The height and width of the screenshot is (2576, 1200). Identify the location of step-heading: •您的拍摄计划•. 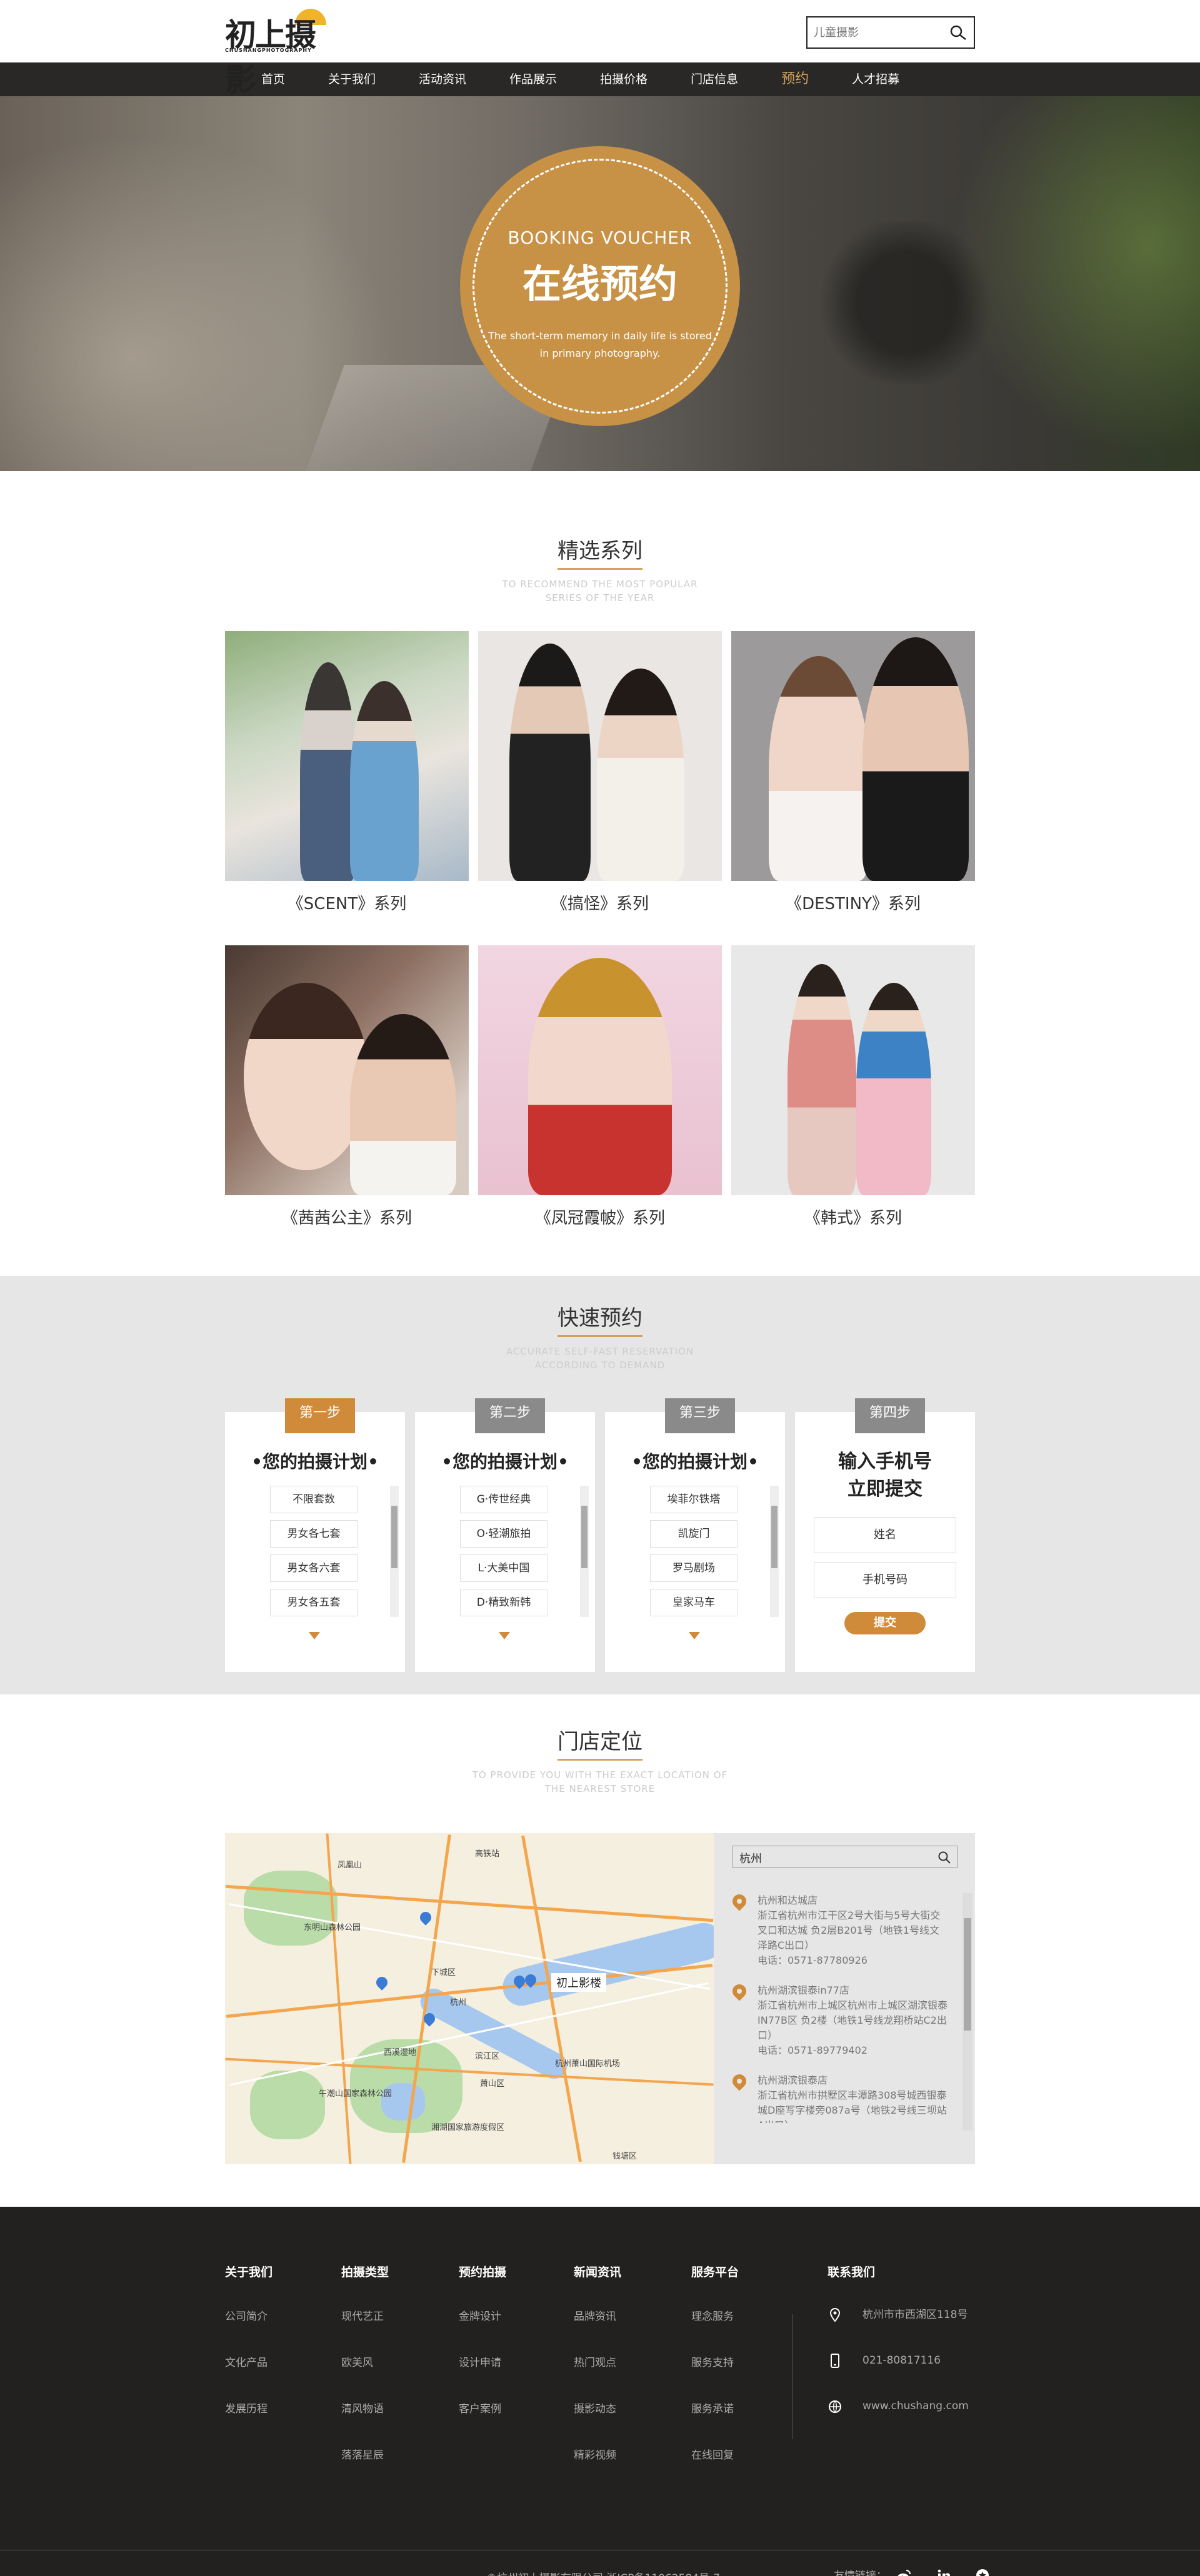
(695, 1461).